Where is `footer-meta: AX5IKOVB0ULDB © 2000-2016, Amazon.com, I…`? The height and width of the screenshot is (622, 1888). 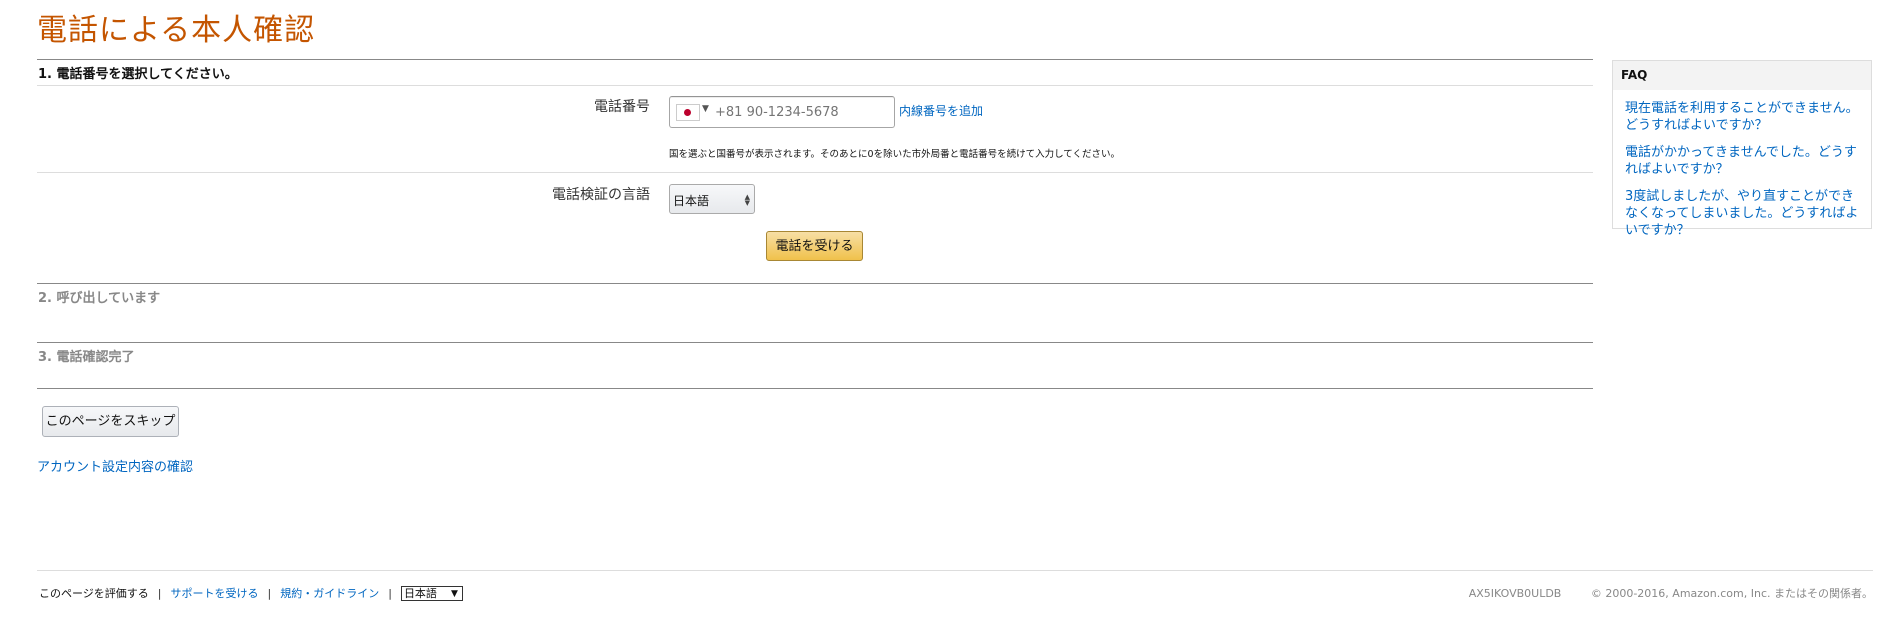
footer-meta: AX5IKOVB0ULDB © 2000-2016, Amazon.com, I… is located at coordinates (1671, 593).